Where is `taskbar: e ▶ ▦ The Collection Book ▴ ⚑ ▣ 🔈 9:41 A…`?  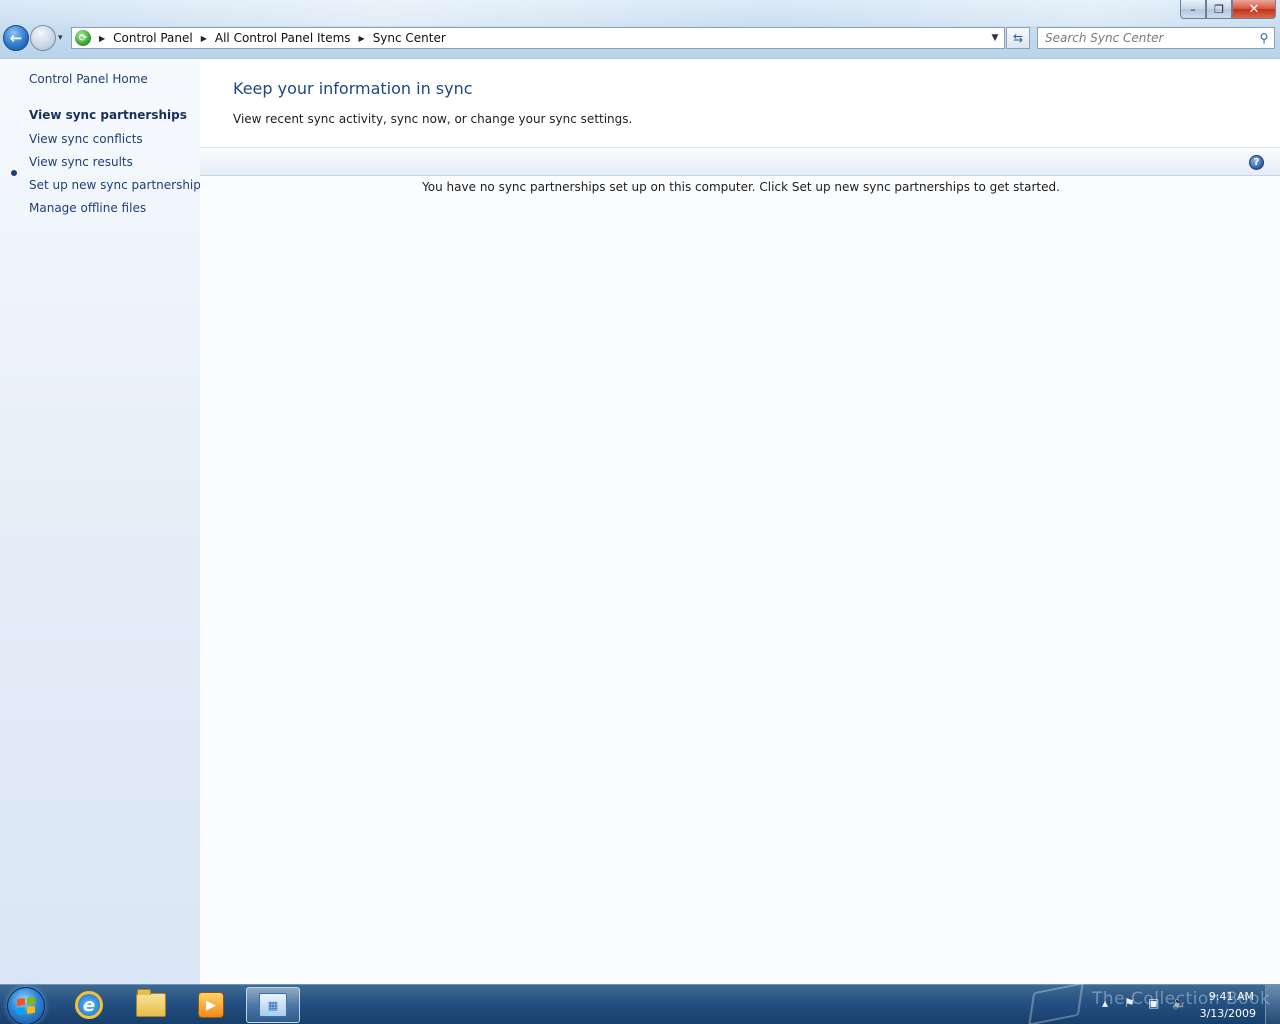
taskbar: e ▶ ▦ The Collection Book ▴ ⚑ ▣ 🔈 9:41 A… is located at coordinates (640, 1003).